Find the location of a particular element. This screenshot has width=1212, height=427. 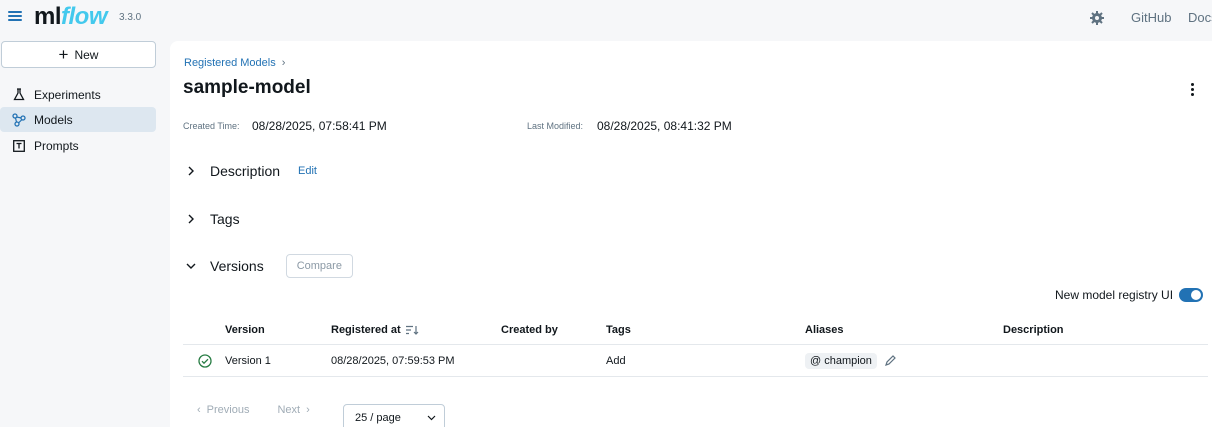

sidebar-item-prompts: Prompts is located at coordinates (78, 145).